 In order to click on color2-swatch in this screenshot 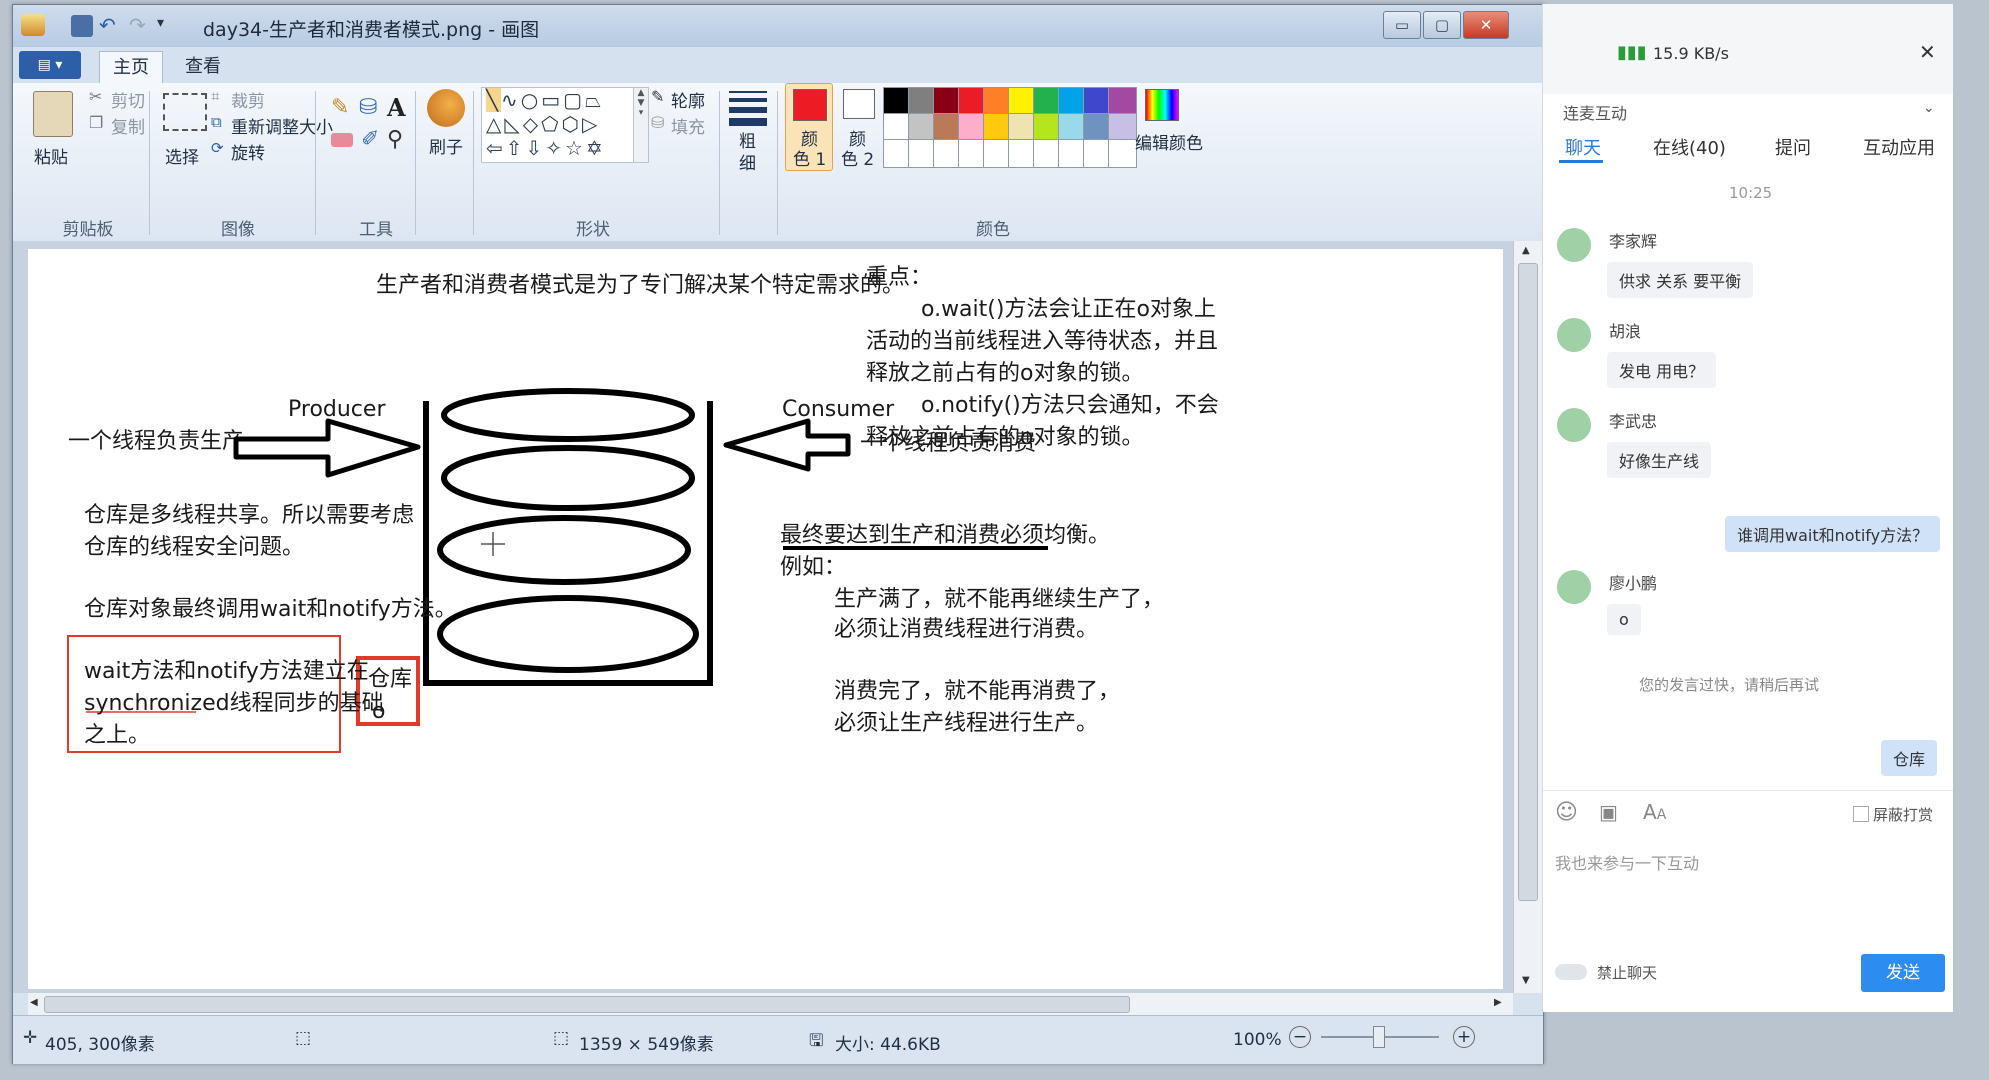, I will do `click(859, 104)`.